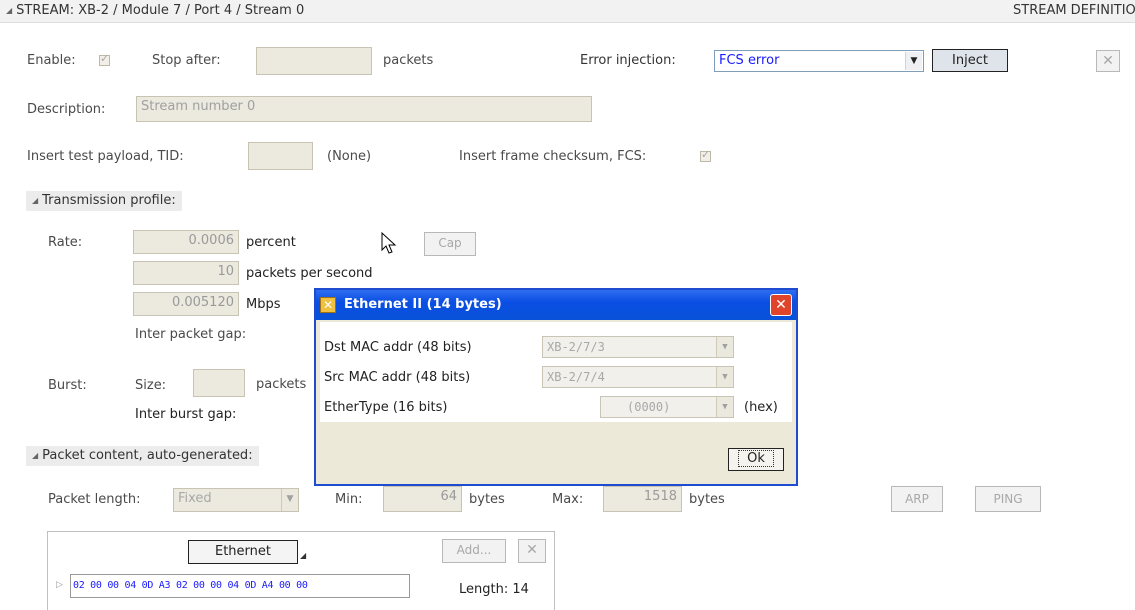  Describe the element at coordinates (186, 242) in the screenshot. I see `rate-percent-input: 0.0006` at that location.